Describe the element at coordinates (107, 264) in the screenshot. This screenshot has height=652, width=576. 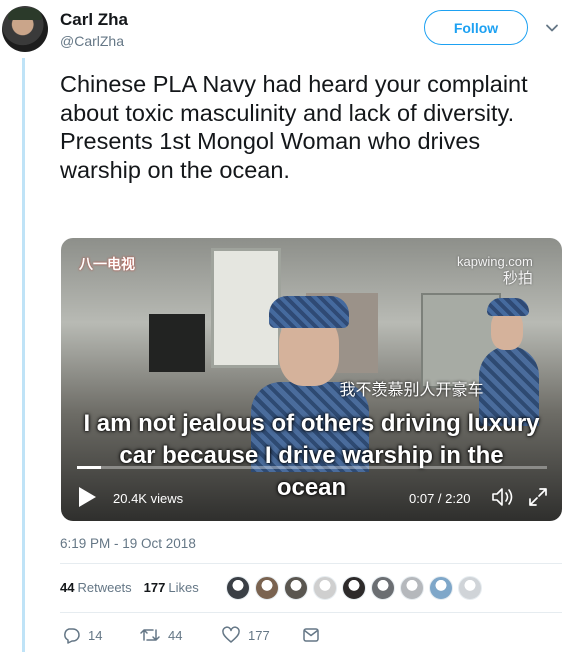
I see `channel-logo: 八一电视` at that location.